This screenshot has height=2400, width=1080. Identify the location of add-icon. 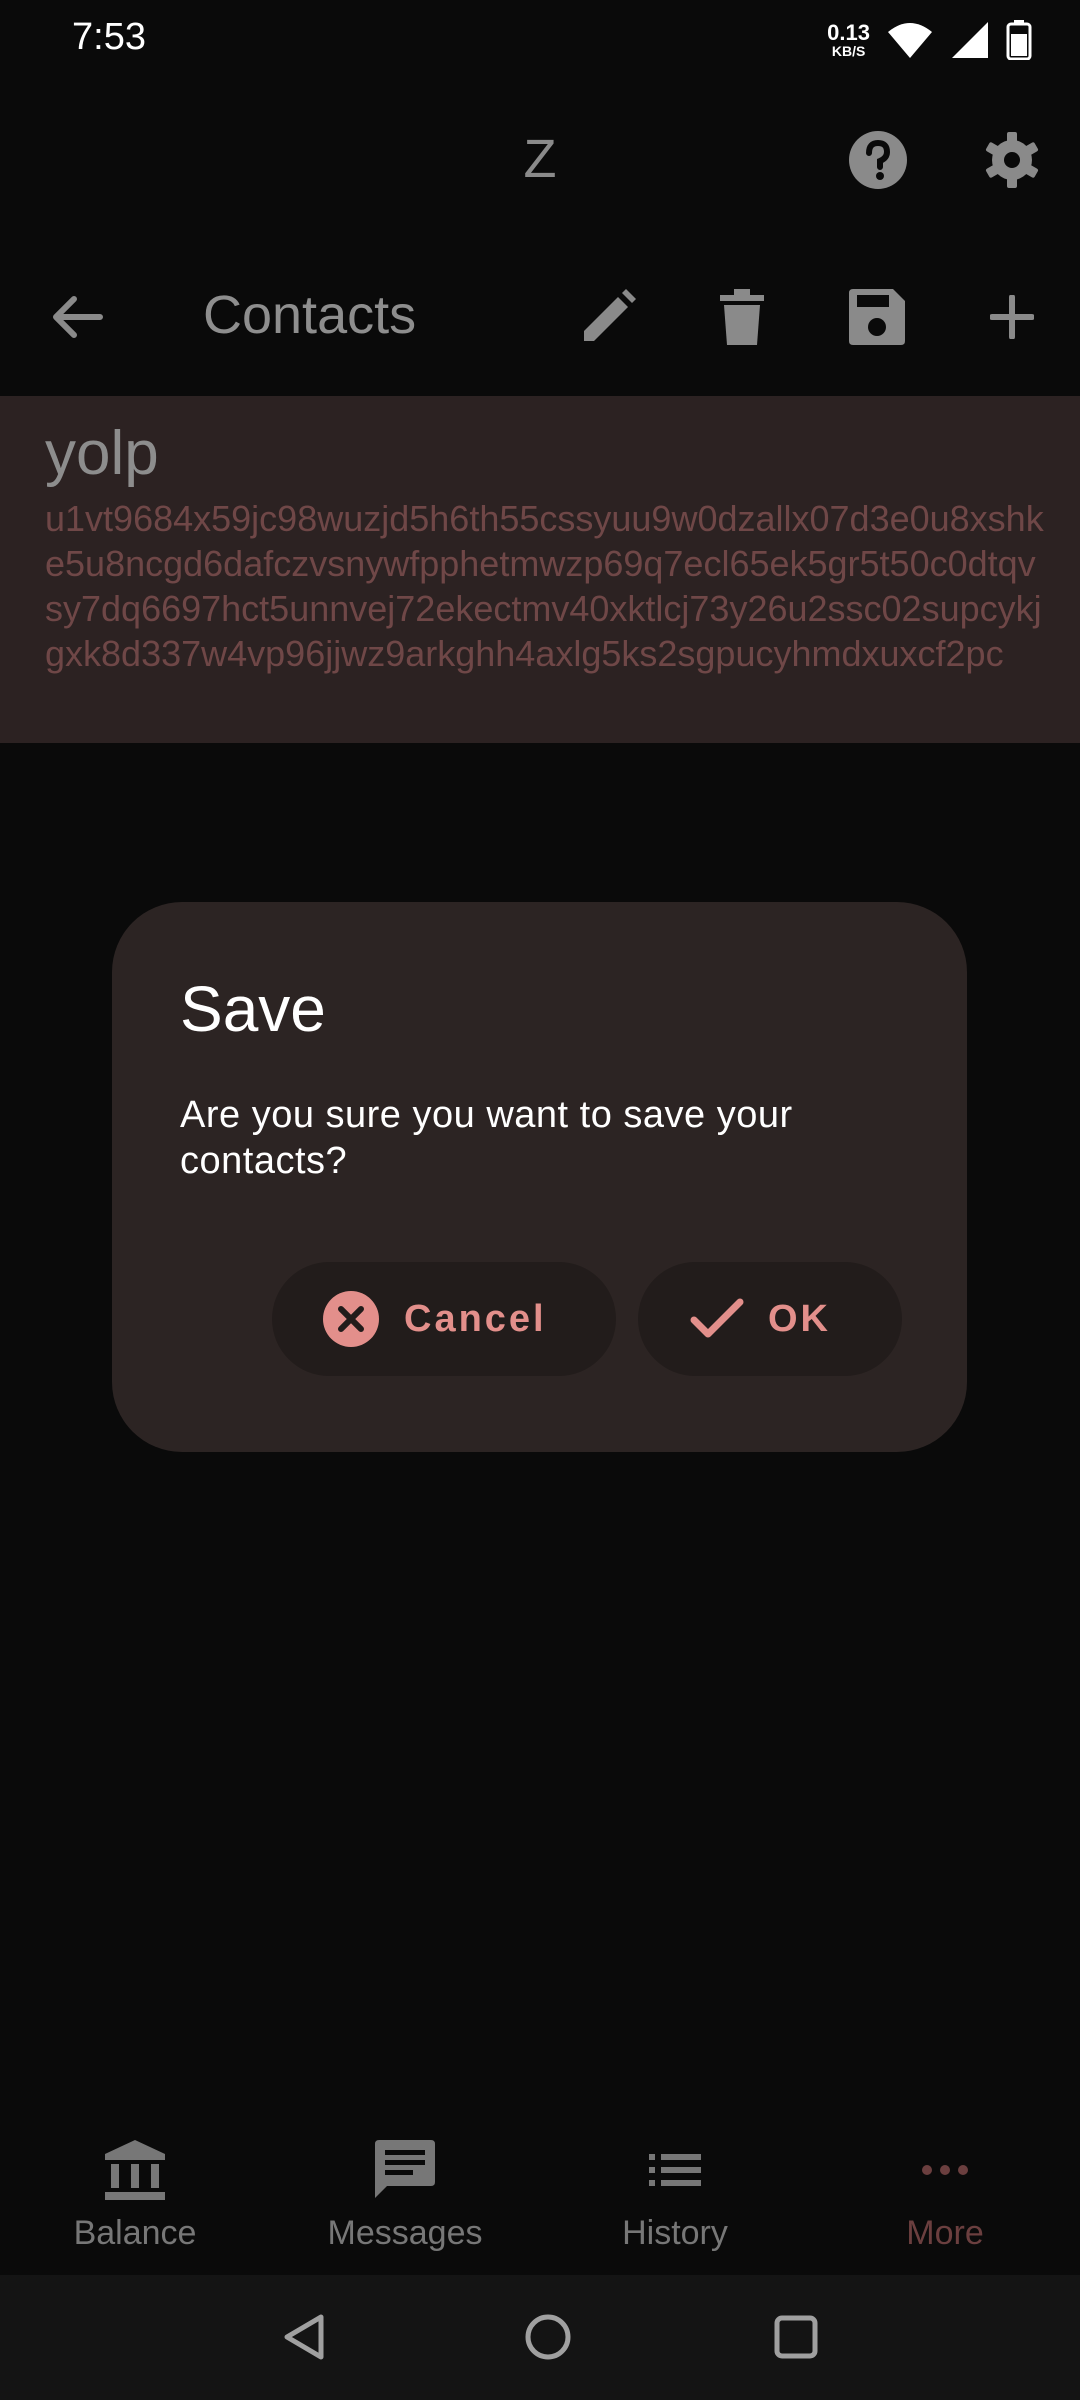
(1012, 317).